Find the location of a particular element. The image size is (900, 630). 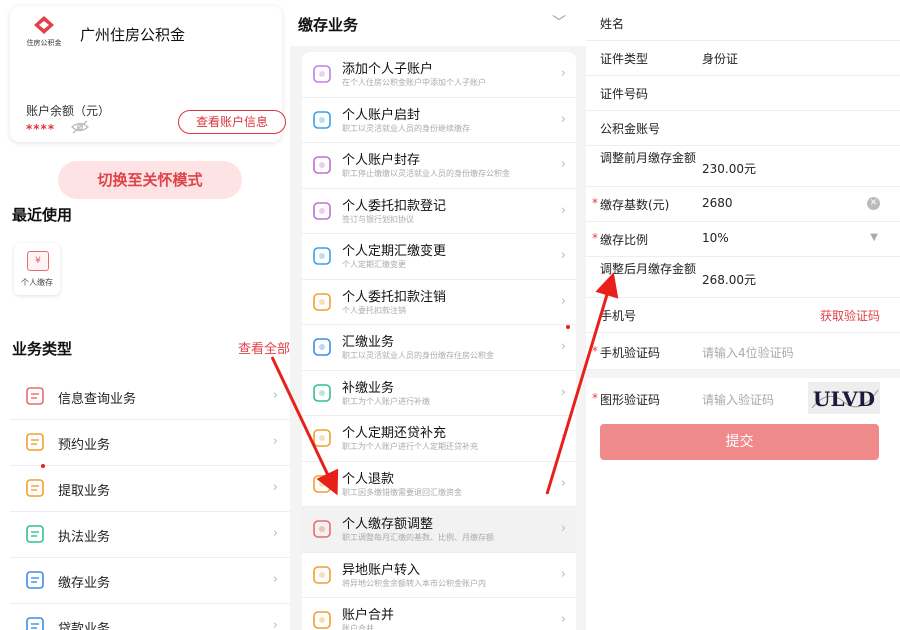

service-item: 个人退款 职工因多缴错缴需要退回汇缴资金 › is located at coordinates (439, 484).